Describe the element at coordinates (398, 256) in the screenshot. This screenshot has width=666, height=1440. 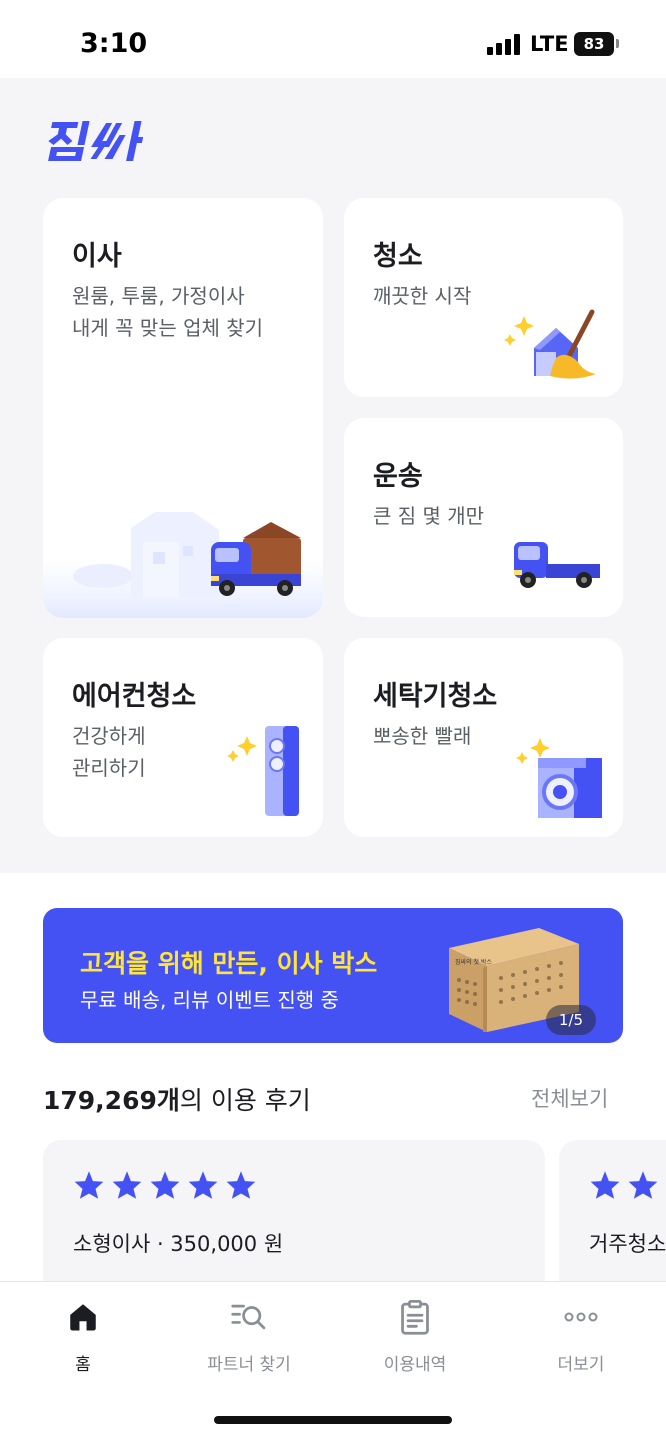
I see `service-title: 청소` at that location.